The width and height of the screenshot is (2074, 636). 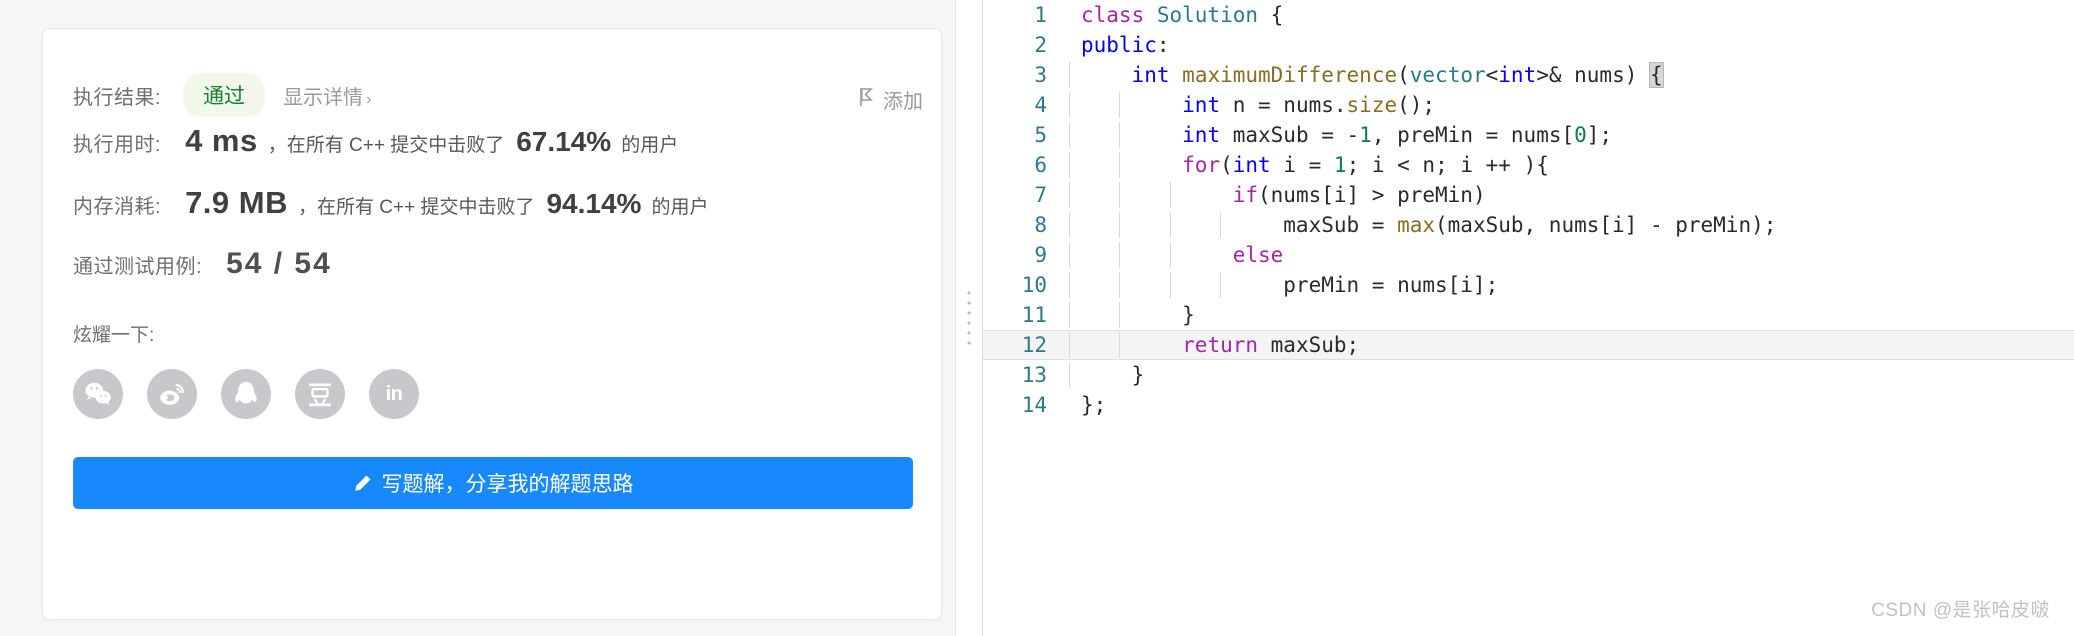 What do you see at coordinates (1302, 165) in the screenshot?
I see `code-token: i =` at bounding box center [1302, 165].